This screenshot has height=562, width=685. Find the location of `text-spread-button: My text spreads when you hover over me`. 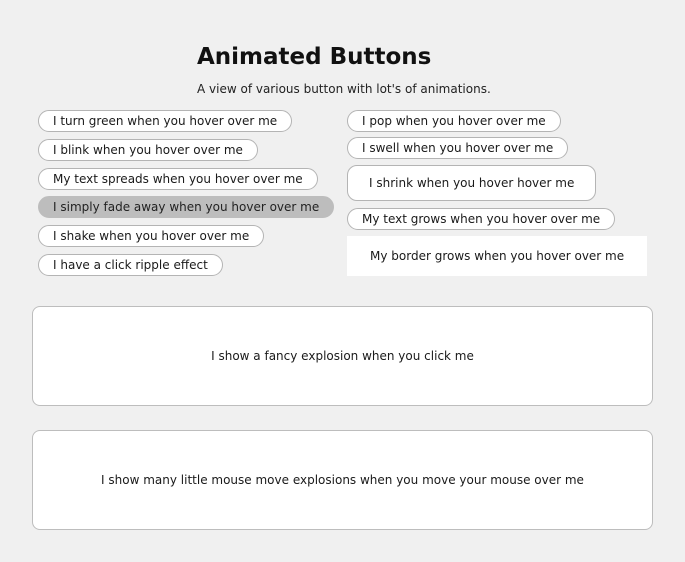

text-spread-button: My text spreads when you hover over me is located at coordinates (178, 179).